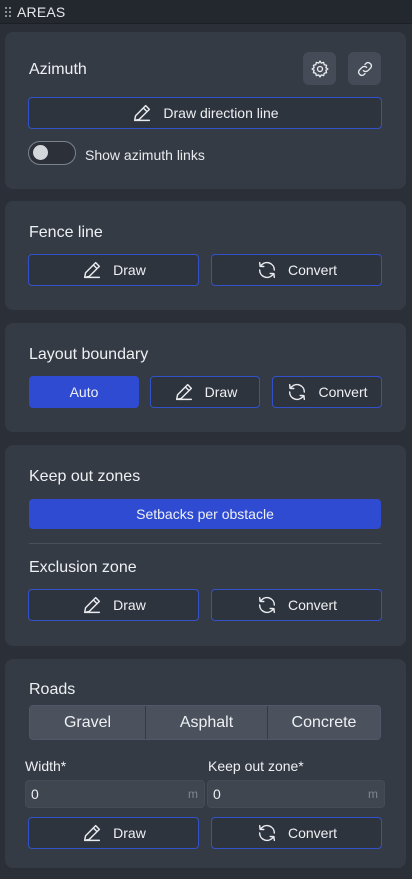  I want to click on keep-out-zone-unit: m, so click(373, 794).